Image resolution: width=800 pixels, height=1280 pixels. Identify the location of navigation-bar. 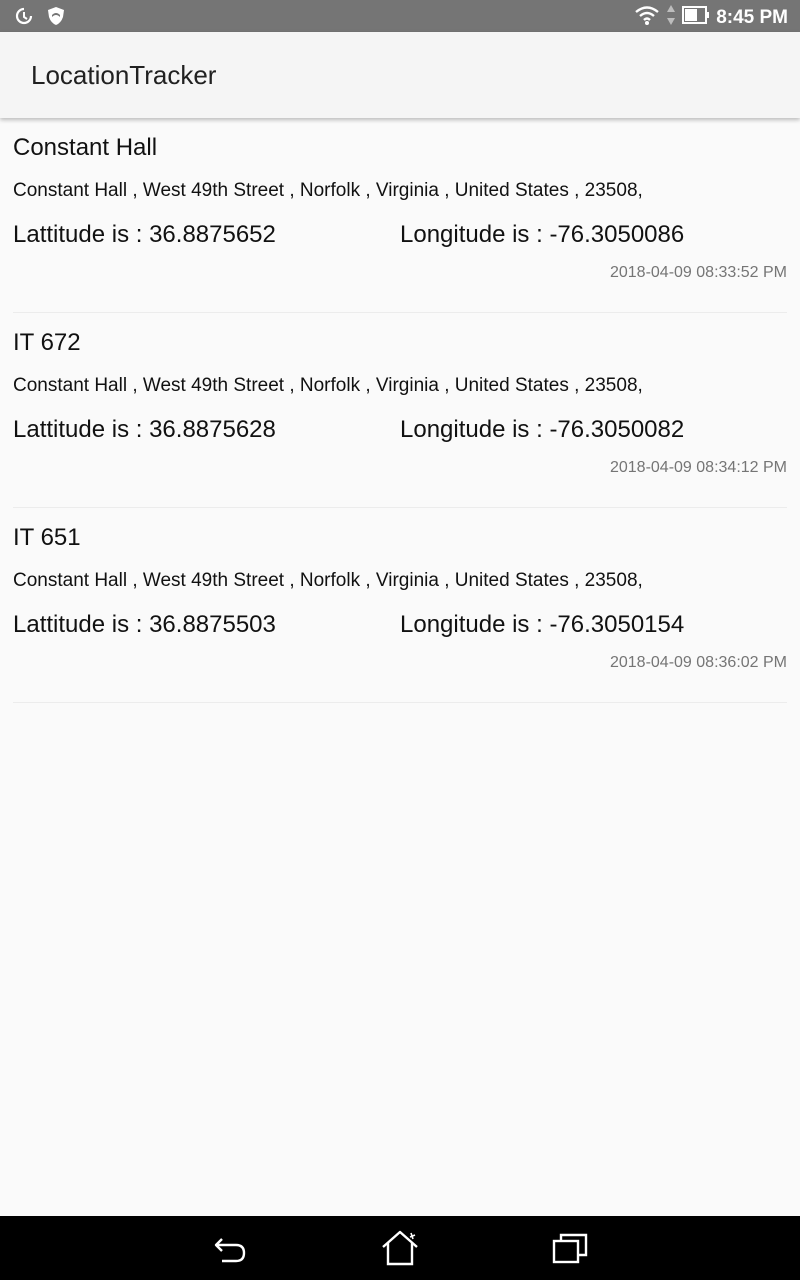
(400, 1248).